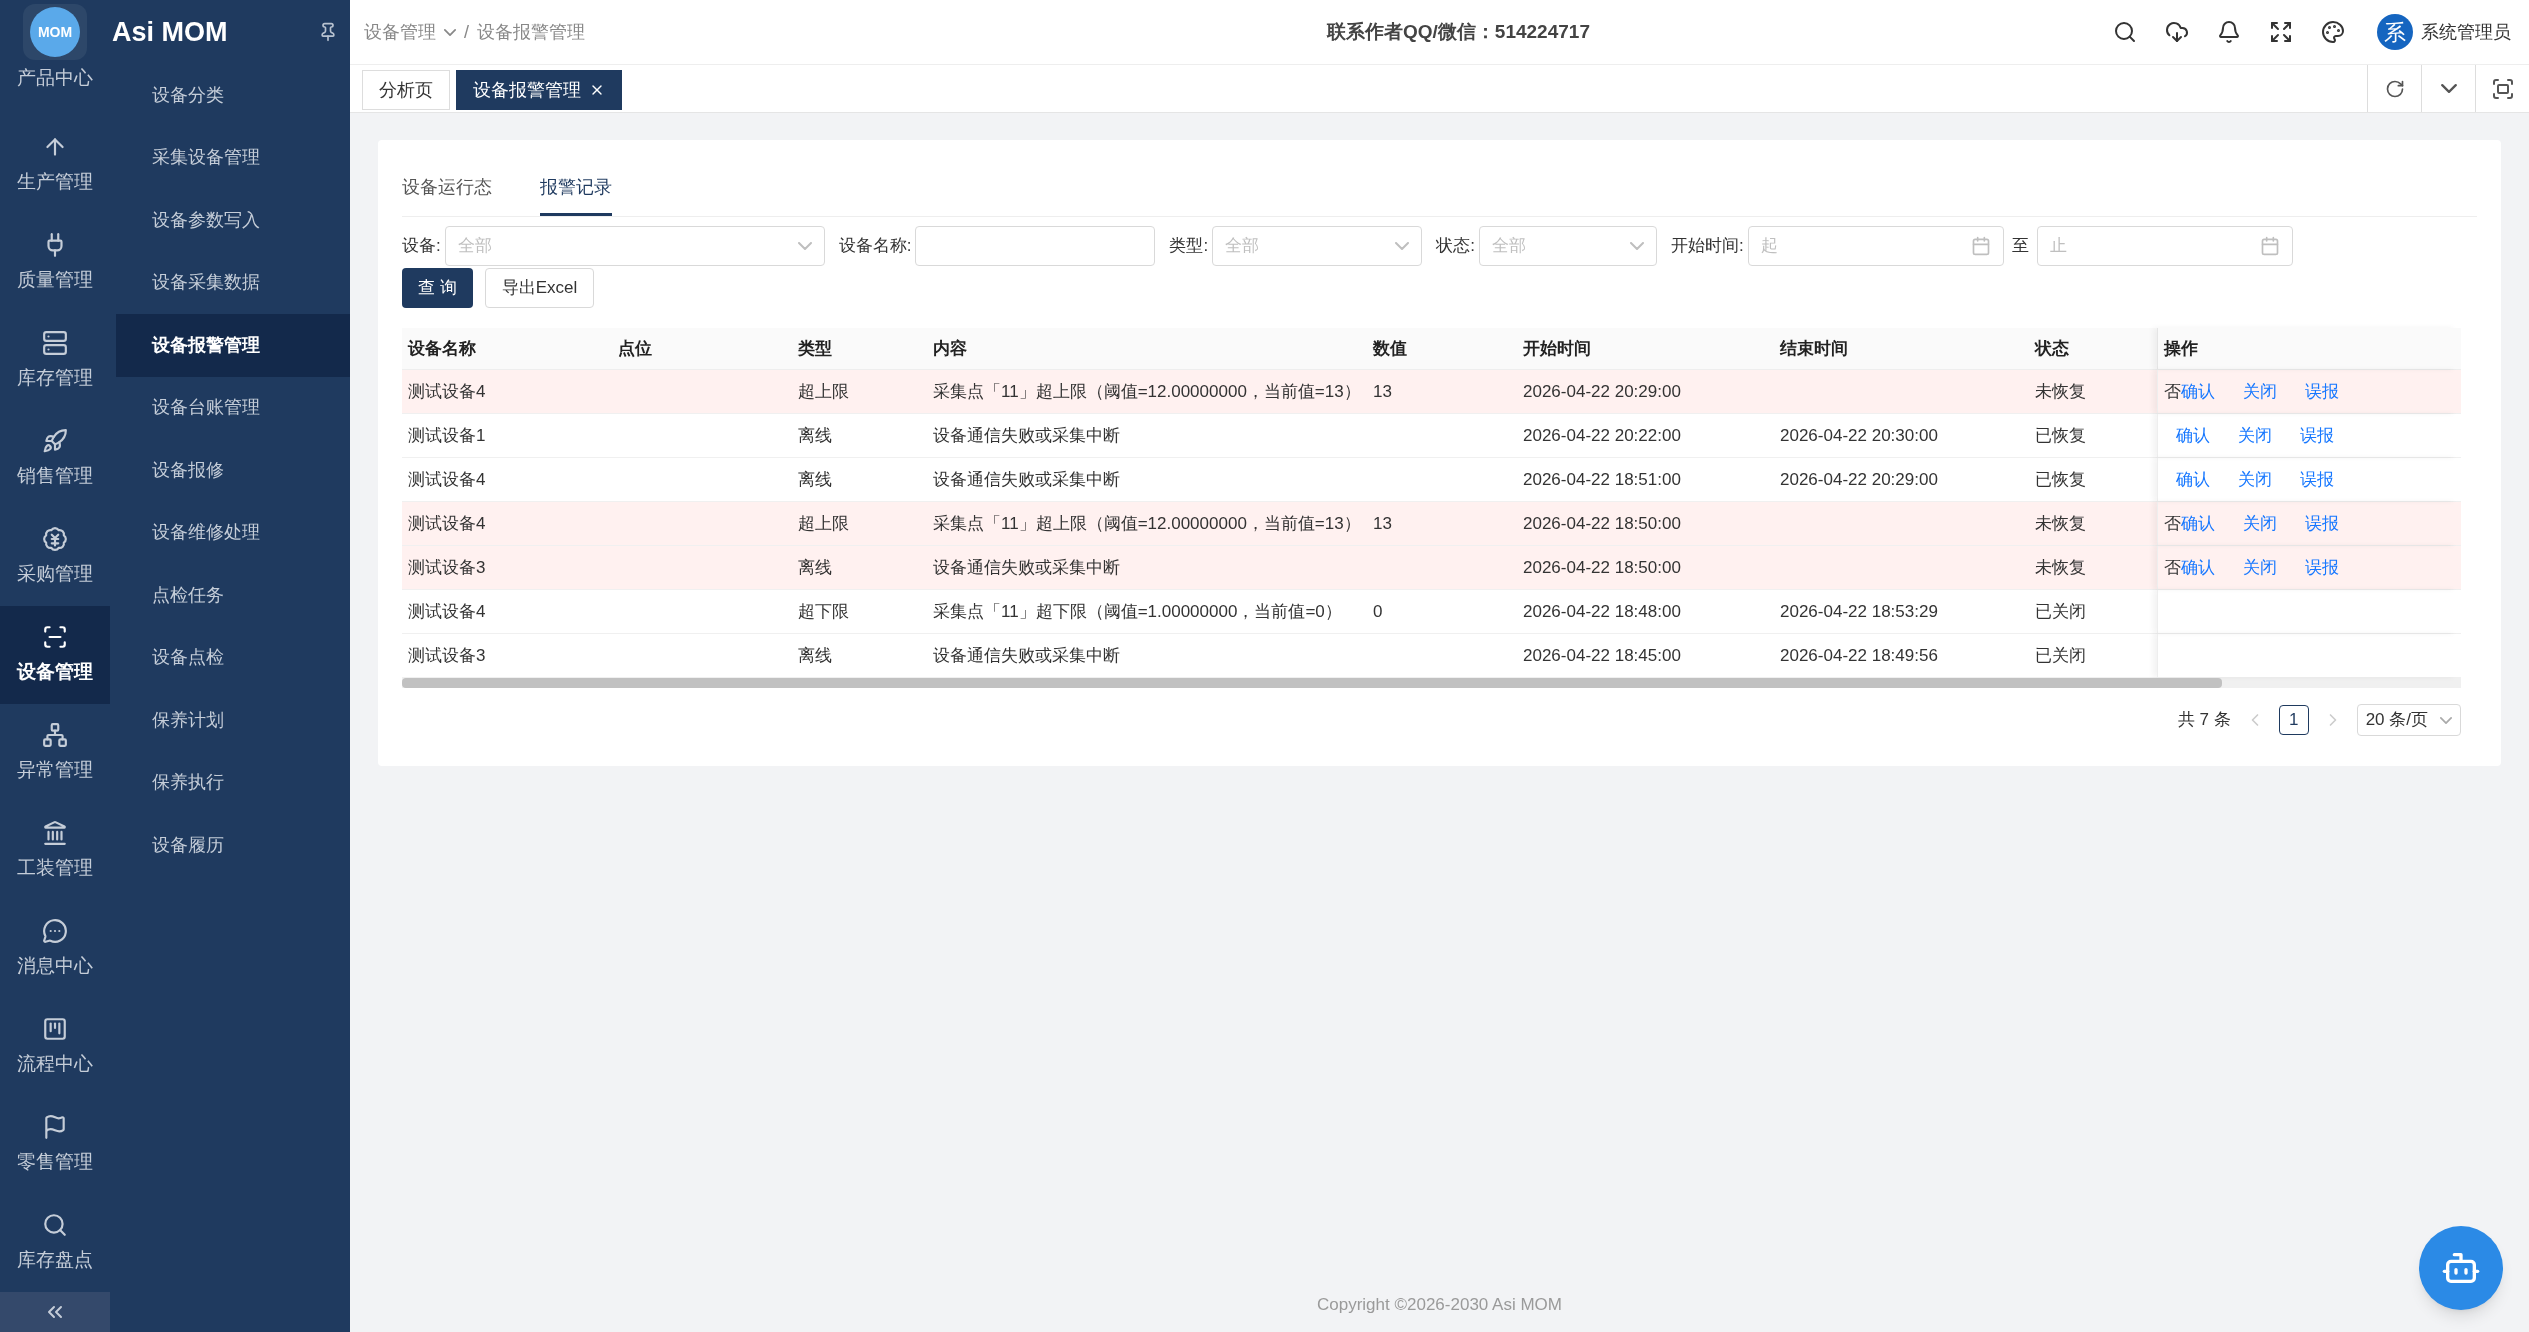 This screenshot has height=1332, width=2529. I want to click on app-title: Asi MOM, so click(170, 32).